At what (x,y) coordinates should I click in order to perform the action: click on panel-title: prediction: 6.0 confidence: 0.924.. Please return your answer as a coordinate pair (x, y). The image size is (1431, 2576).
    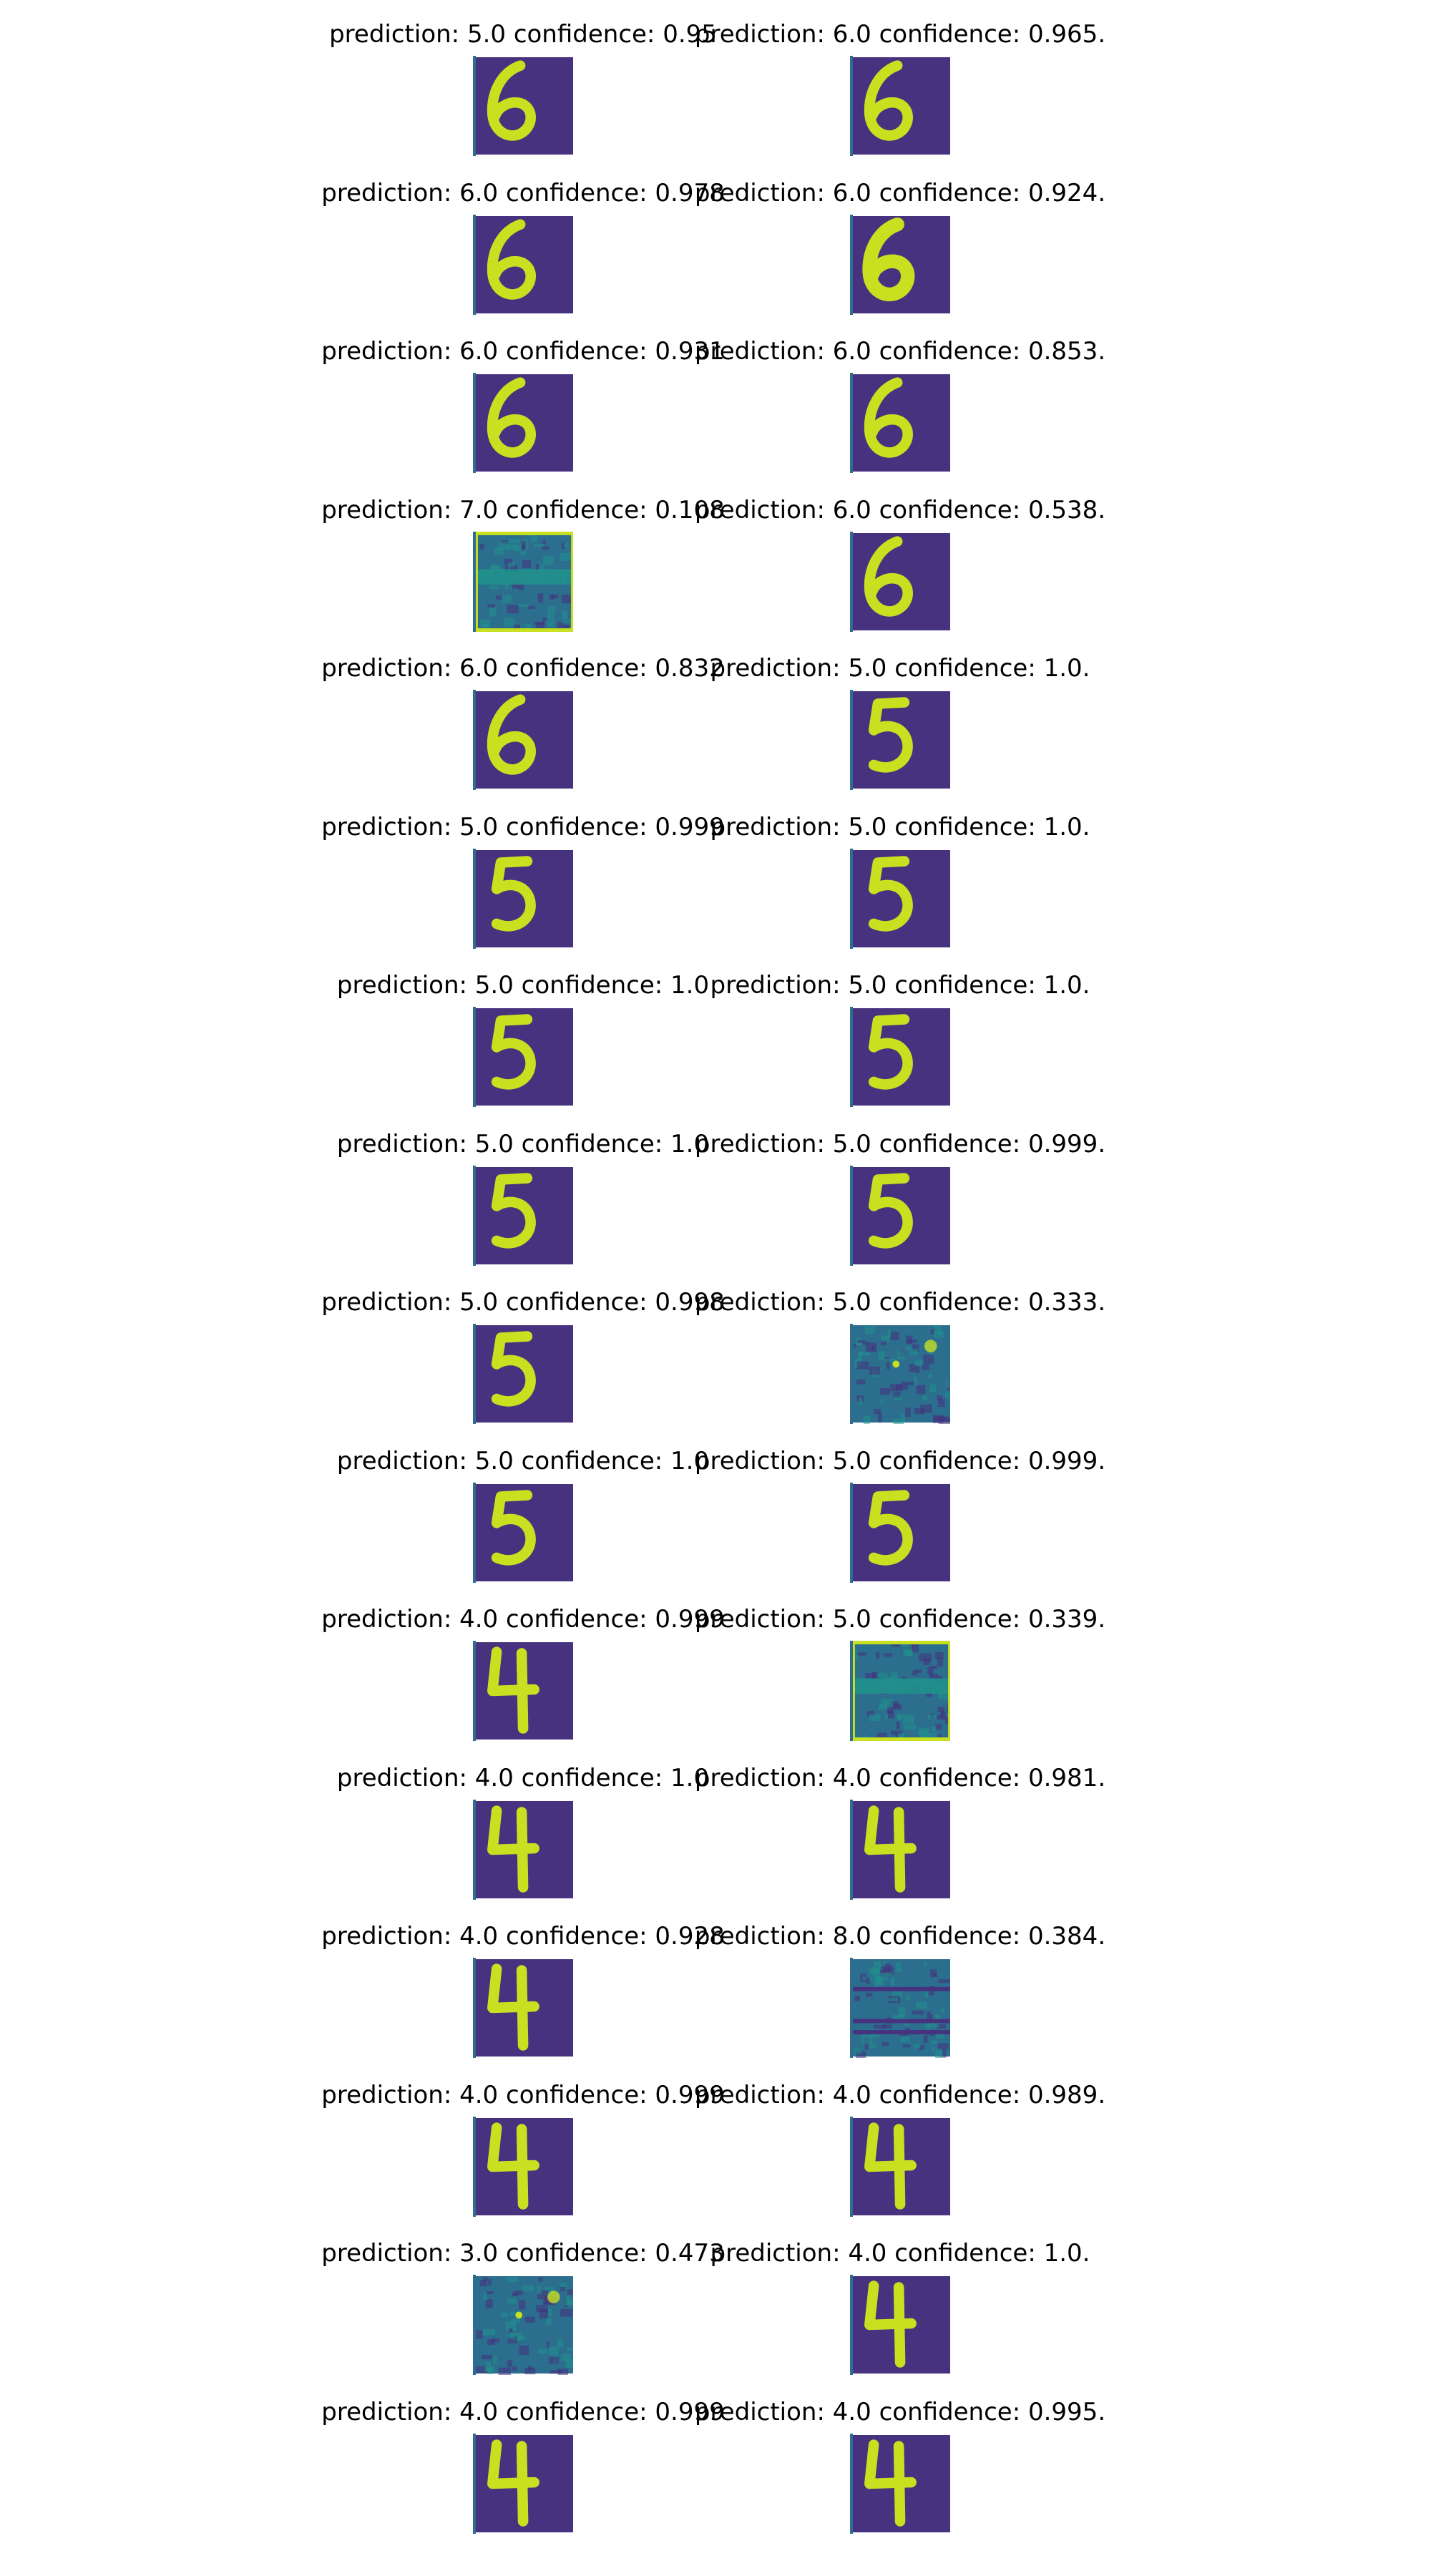
    Looking at the image, I should click on (900, 193).